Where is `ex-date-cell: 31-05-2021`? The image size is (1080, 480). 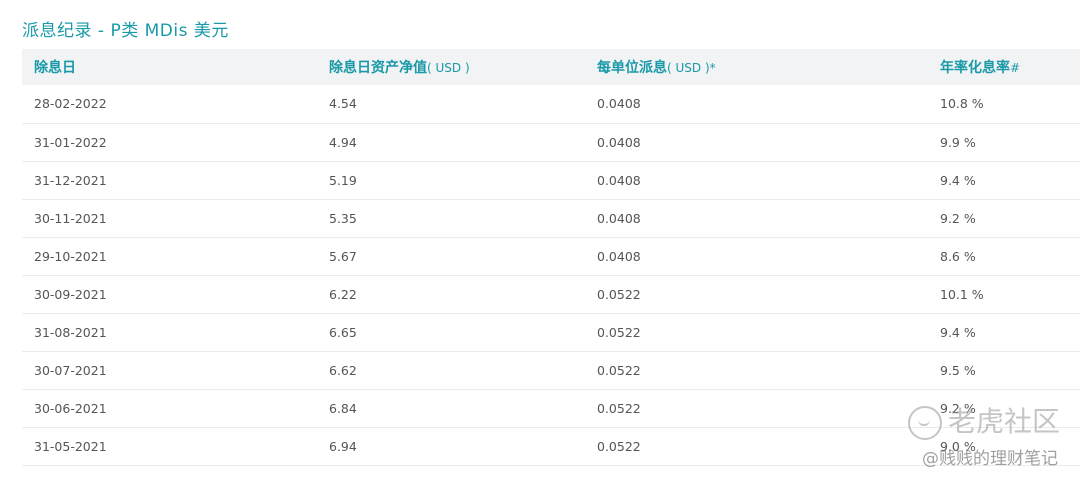
ex-date-cell: 31-05-2021 is located at coordinates (70, 446).